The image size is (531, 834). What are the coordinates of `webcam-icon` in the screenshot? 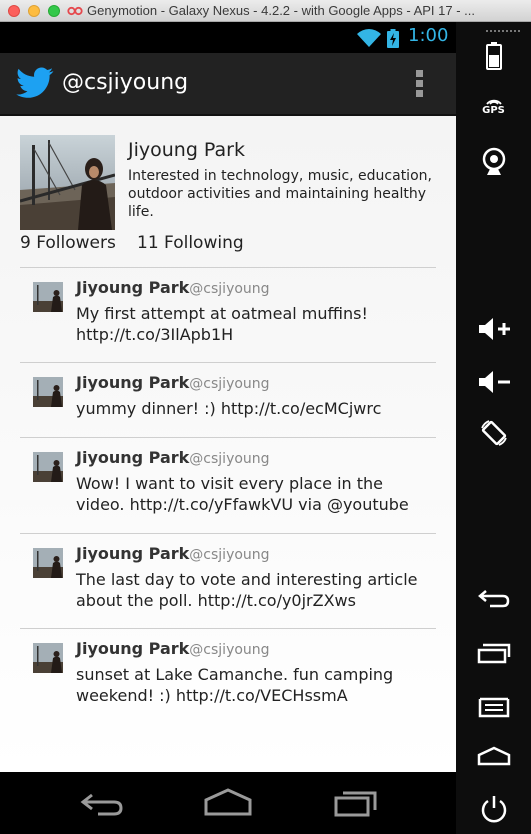 It's located at (493, 161).